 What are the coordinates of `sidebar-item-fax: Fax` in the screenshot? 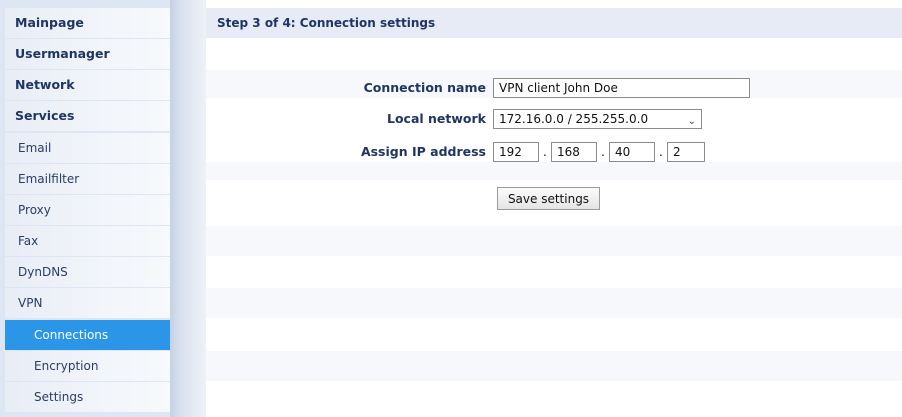 It's located at (87, 241).